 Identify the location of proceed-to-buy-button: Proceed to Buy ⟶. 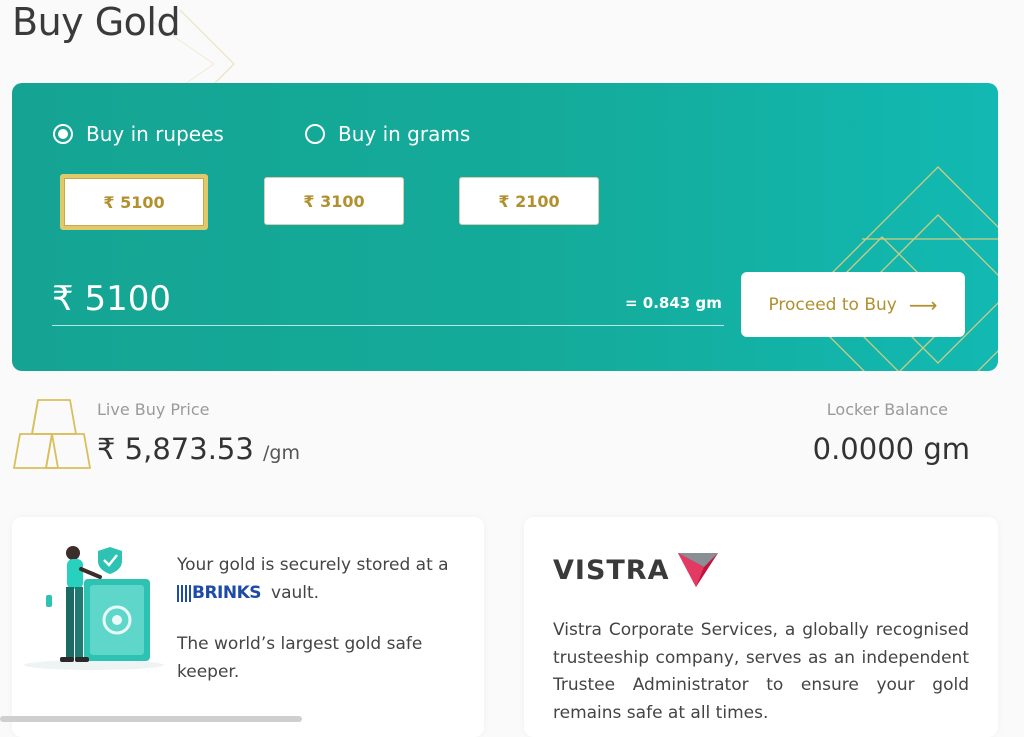
(853, 304).